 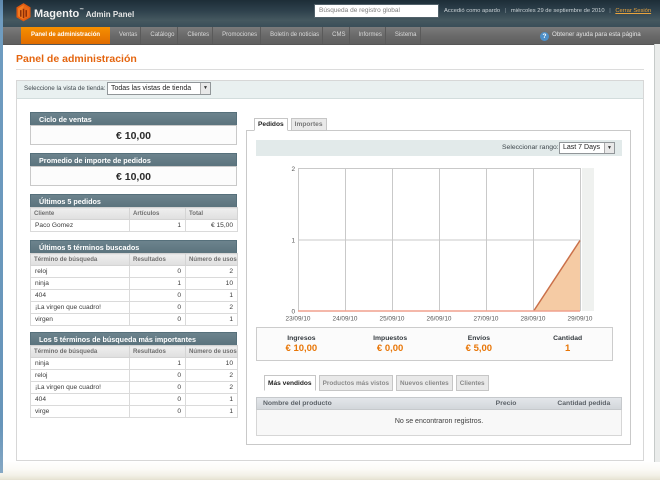 I want to click on svg-text: 1, so click(x=293, y=241).